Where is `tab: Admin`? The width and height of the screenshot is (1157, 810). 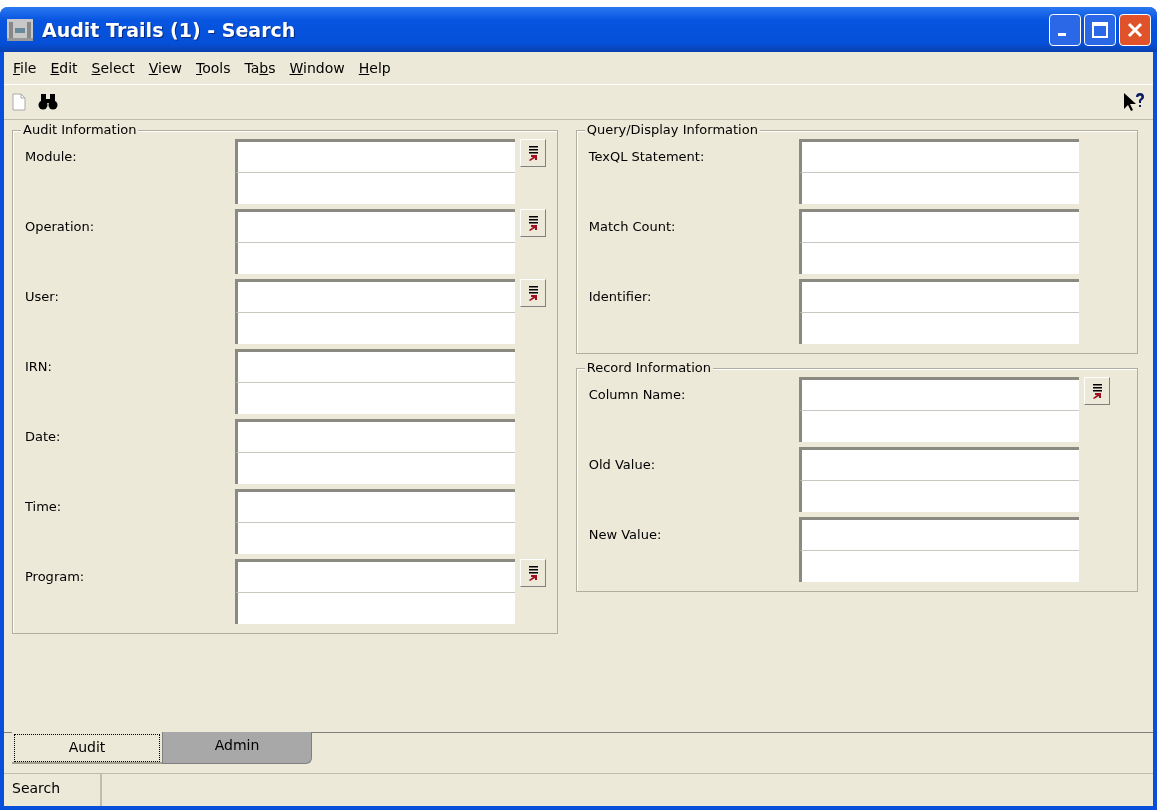 tab: Admin is located at coordinates (237, 748).